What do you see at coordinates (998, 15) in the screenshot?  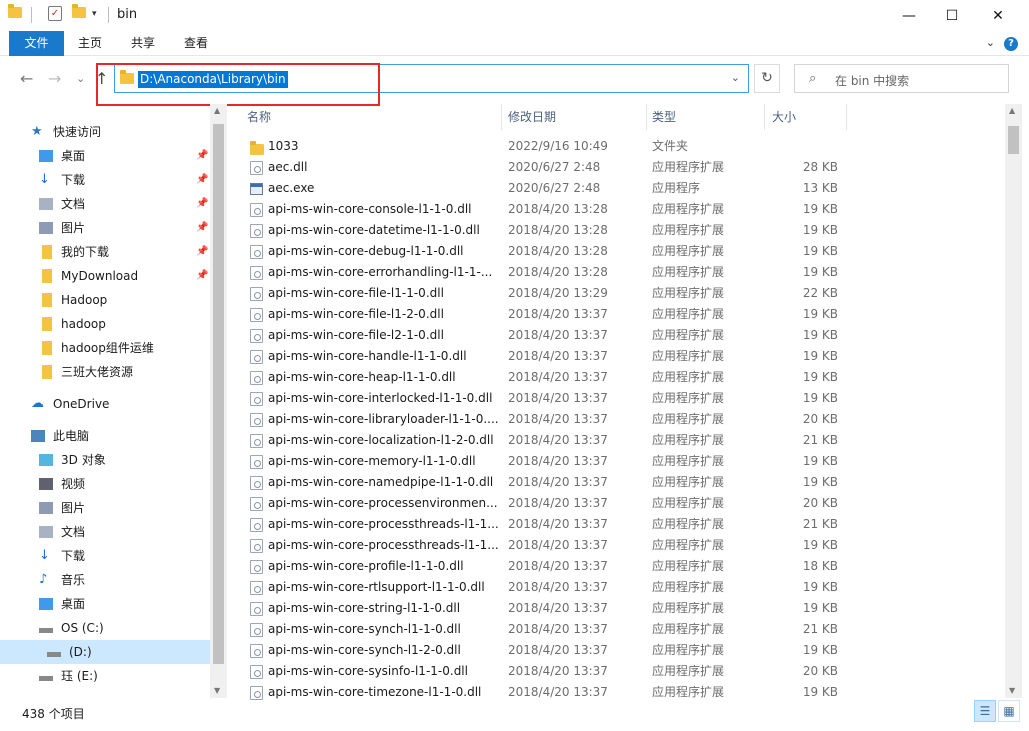 I see `close-button: ✕` at bounding box center [998, 15].